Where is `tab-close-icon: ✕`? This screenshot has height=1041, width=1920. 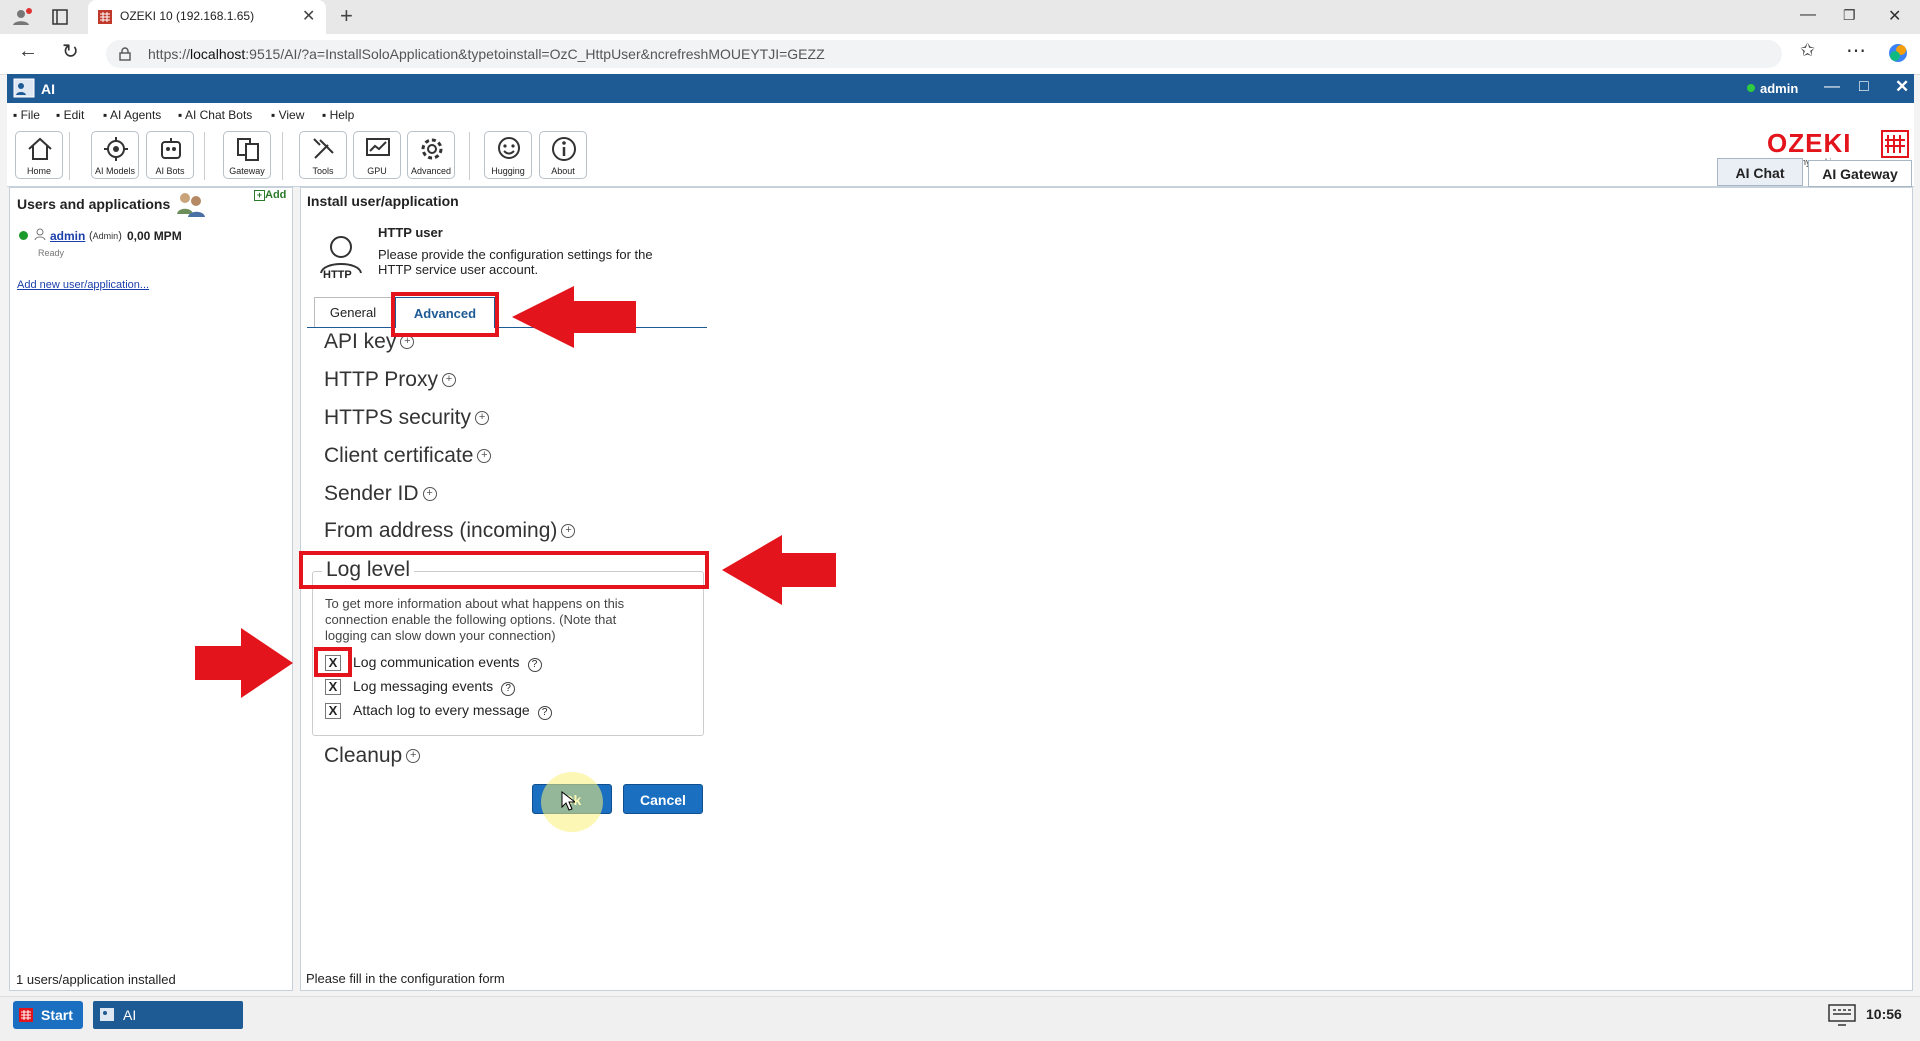 tab-close-icon: ✕ is located at coordinates (308, 16).